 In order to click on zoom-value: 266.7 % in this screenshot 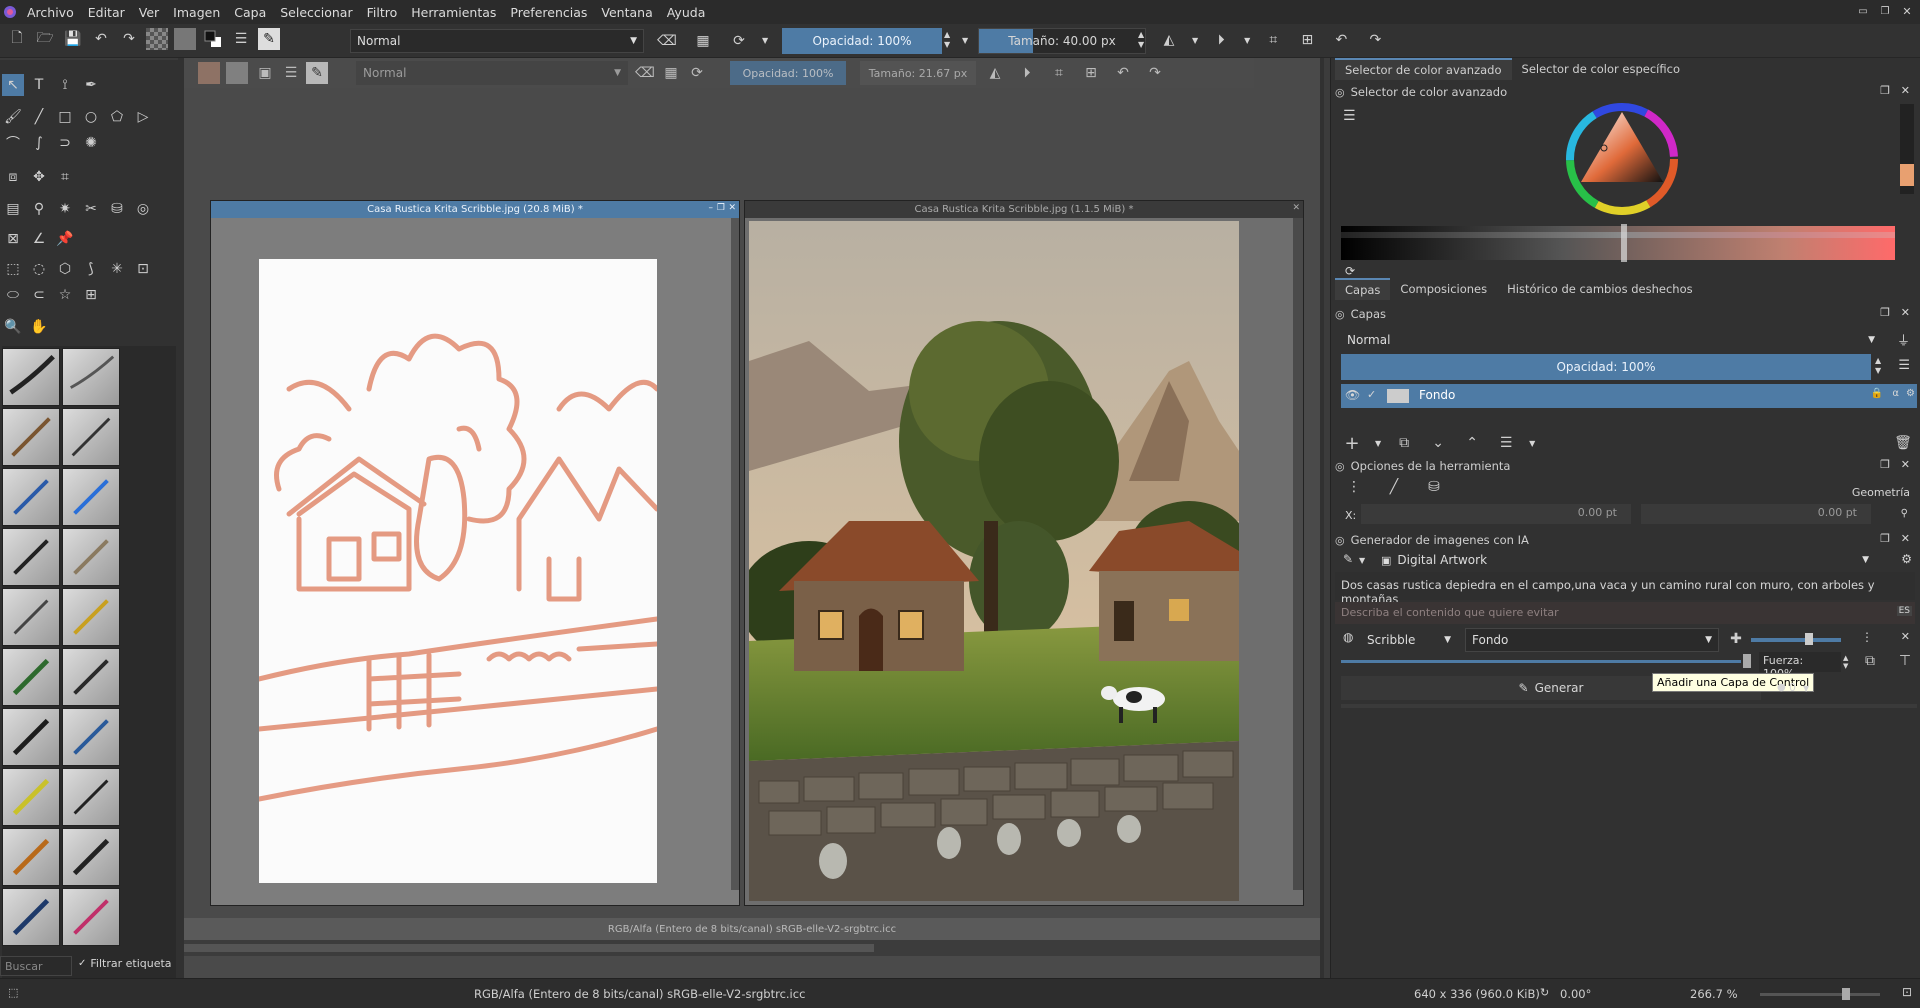, I will do `click(1714, 994)`.